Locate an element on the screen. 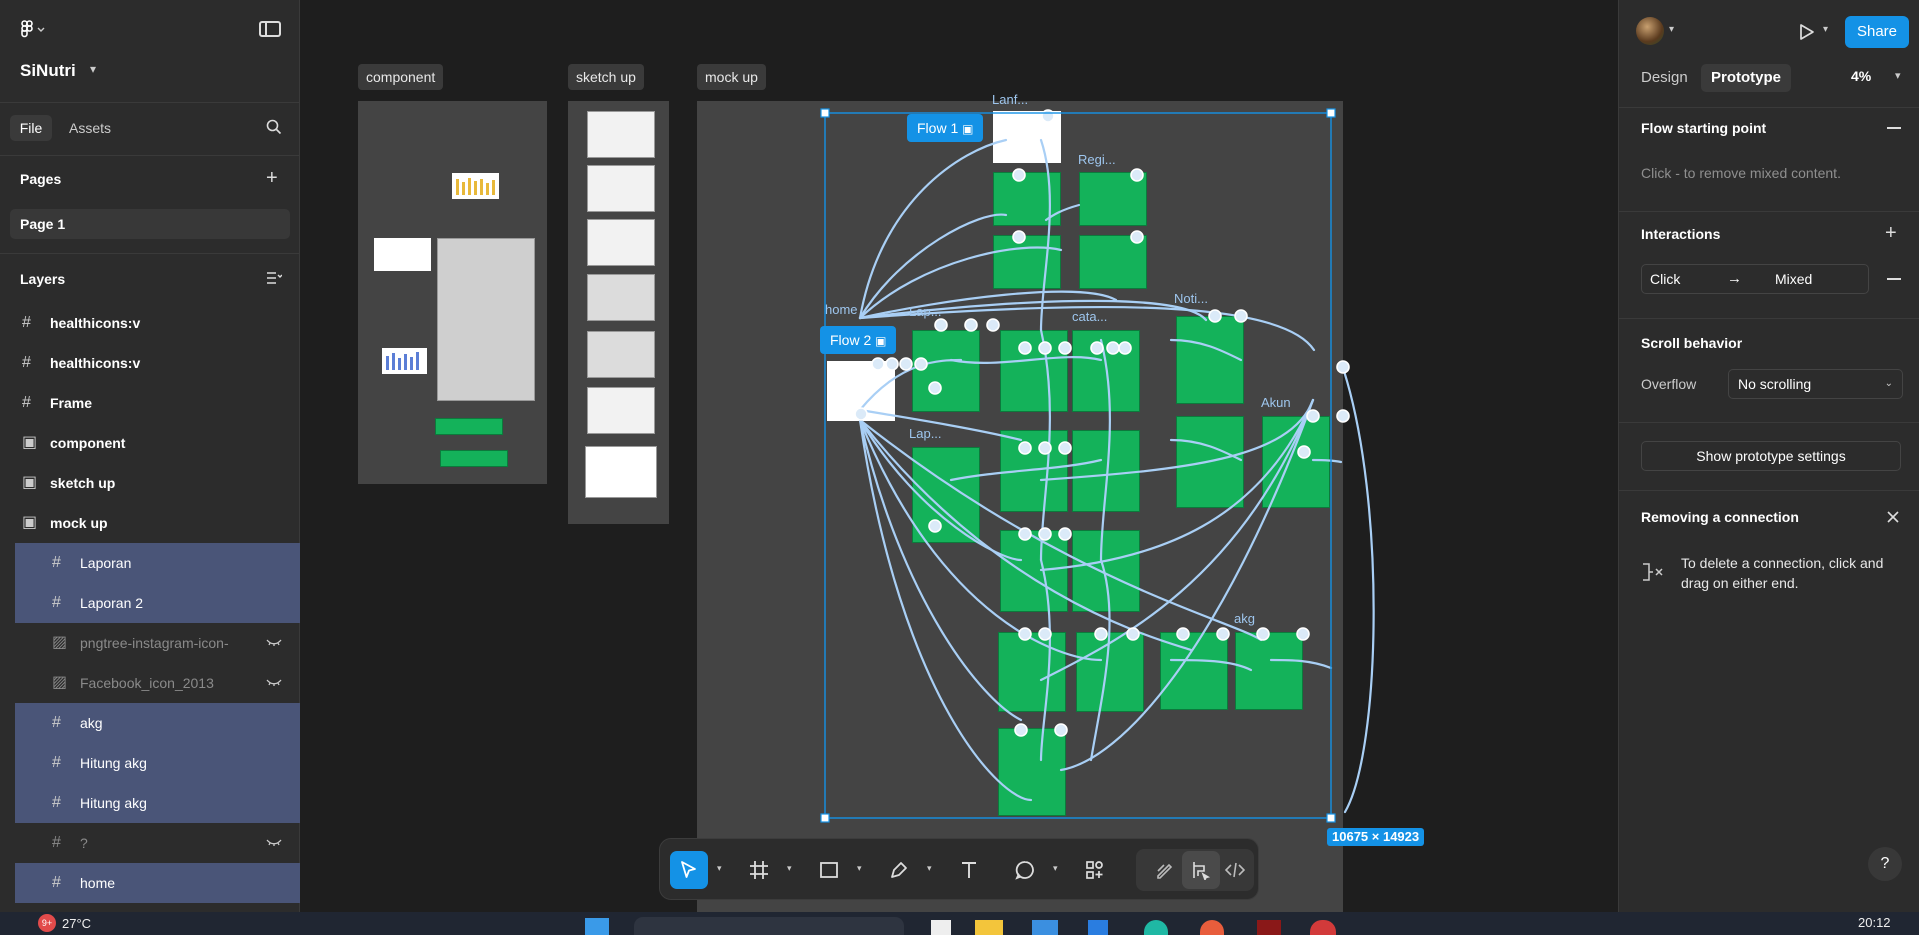 The image size is (1919, 935). layer-row: # home is located at coordinates (157, 883).